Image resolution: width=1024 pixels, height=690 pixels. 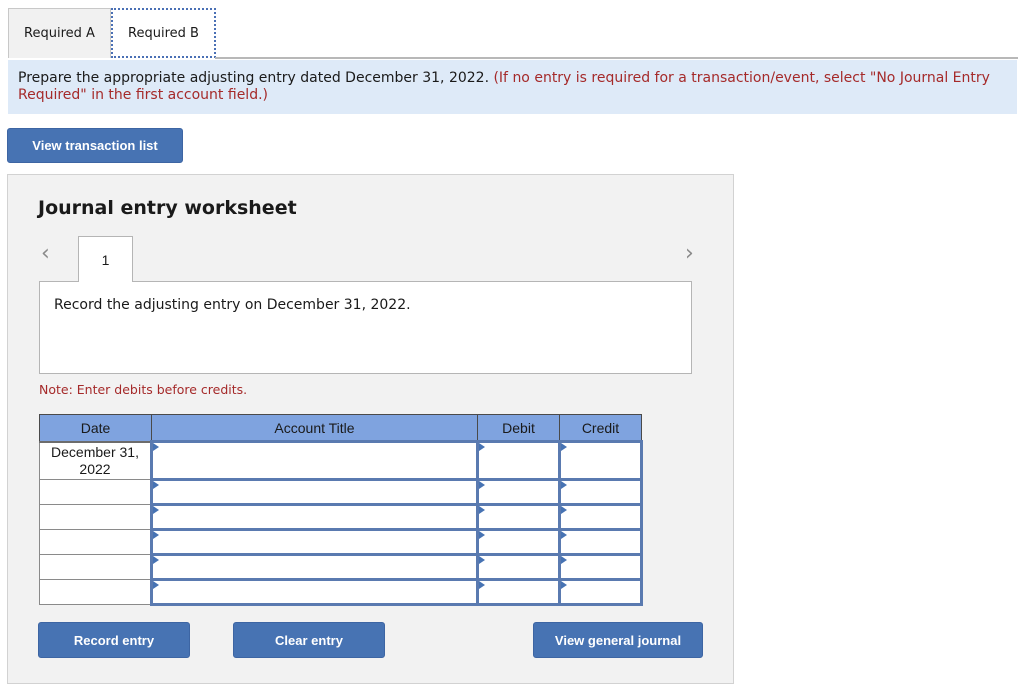 What do you see at coordinates (105, 259) in the screenshot?
I see `entry-tab-1: 1` at bounding box center [105, 259].